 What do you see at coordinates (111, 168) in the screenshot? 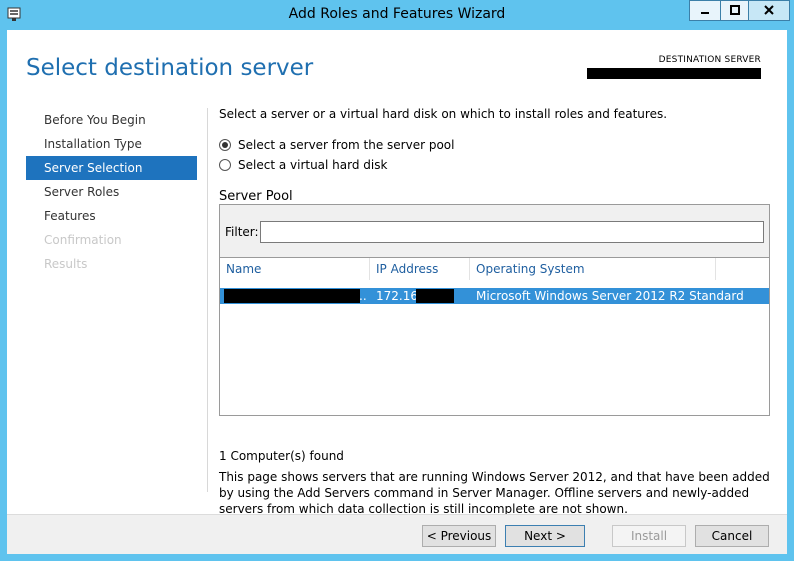
I see `nav-item-server-selection: Server Selection` at bounding box center [111, 168].